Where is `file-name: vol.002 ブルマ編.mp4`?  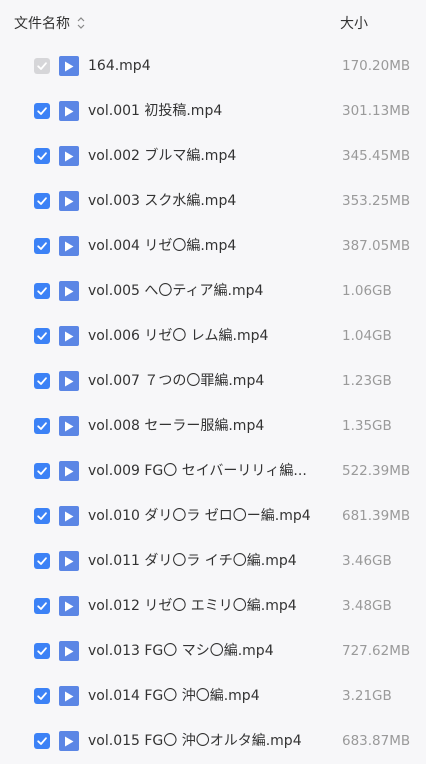 file-name: vol.002 ブルマ編.mp4 is located at coordinates (162, 156).